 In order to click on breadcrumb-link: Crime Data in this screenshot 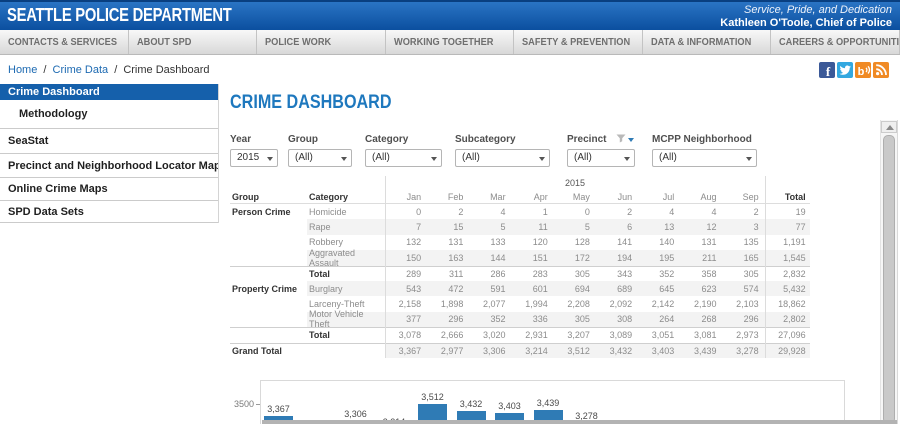, I will do `click(81, 70)`.